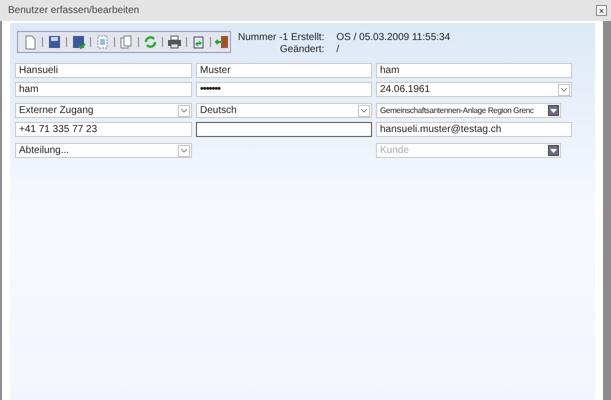  I want to click on dropdown-field: Deutsch, so click(284, 110).